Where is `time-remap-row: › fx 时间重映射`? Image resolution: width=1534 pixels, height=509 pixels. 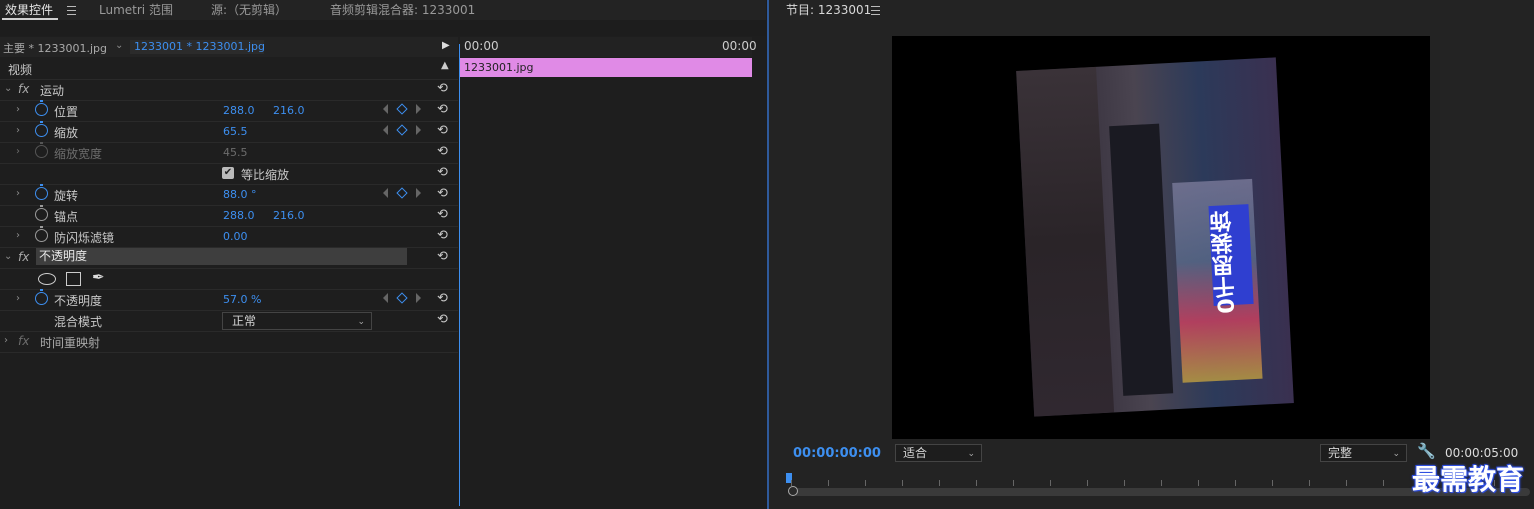 time-remap-row: › fx 时间重映射 is located at coordinates (229, 342).